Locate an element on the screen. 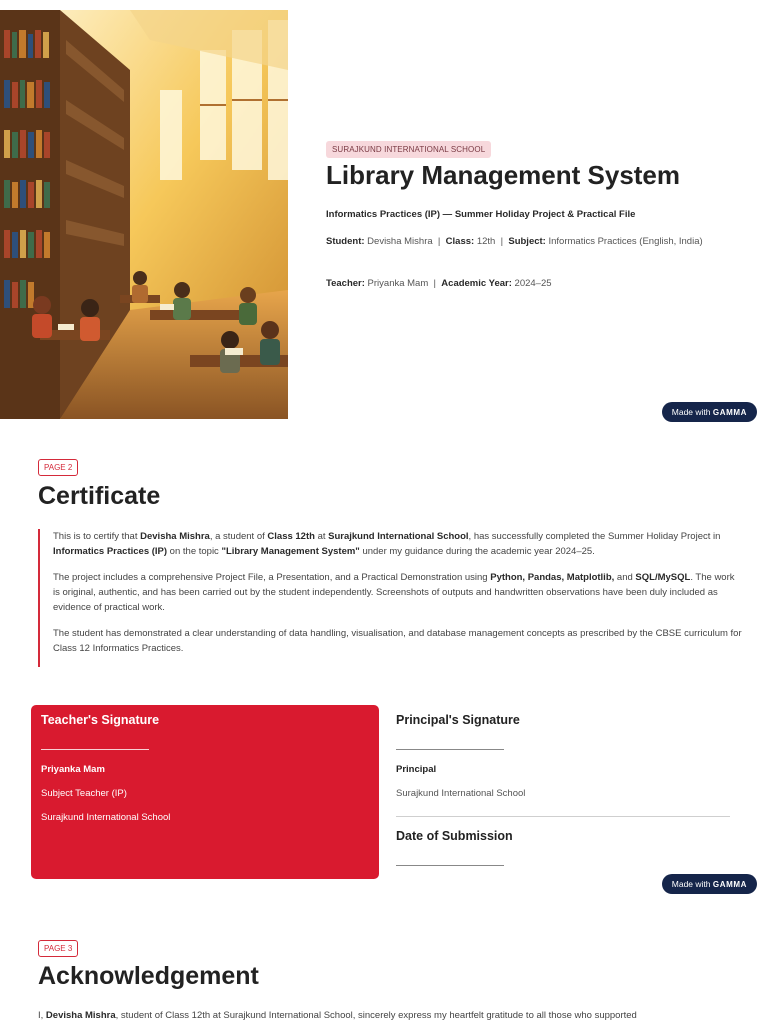 Image resolution: width=768 pixels, height=1024 pixels. divider is located at coordinates (563, 816).